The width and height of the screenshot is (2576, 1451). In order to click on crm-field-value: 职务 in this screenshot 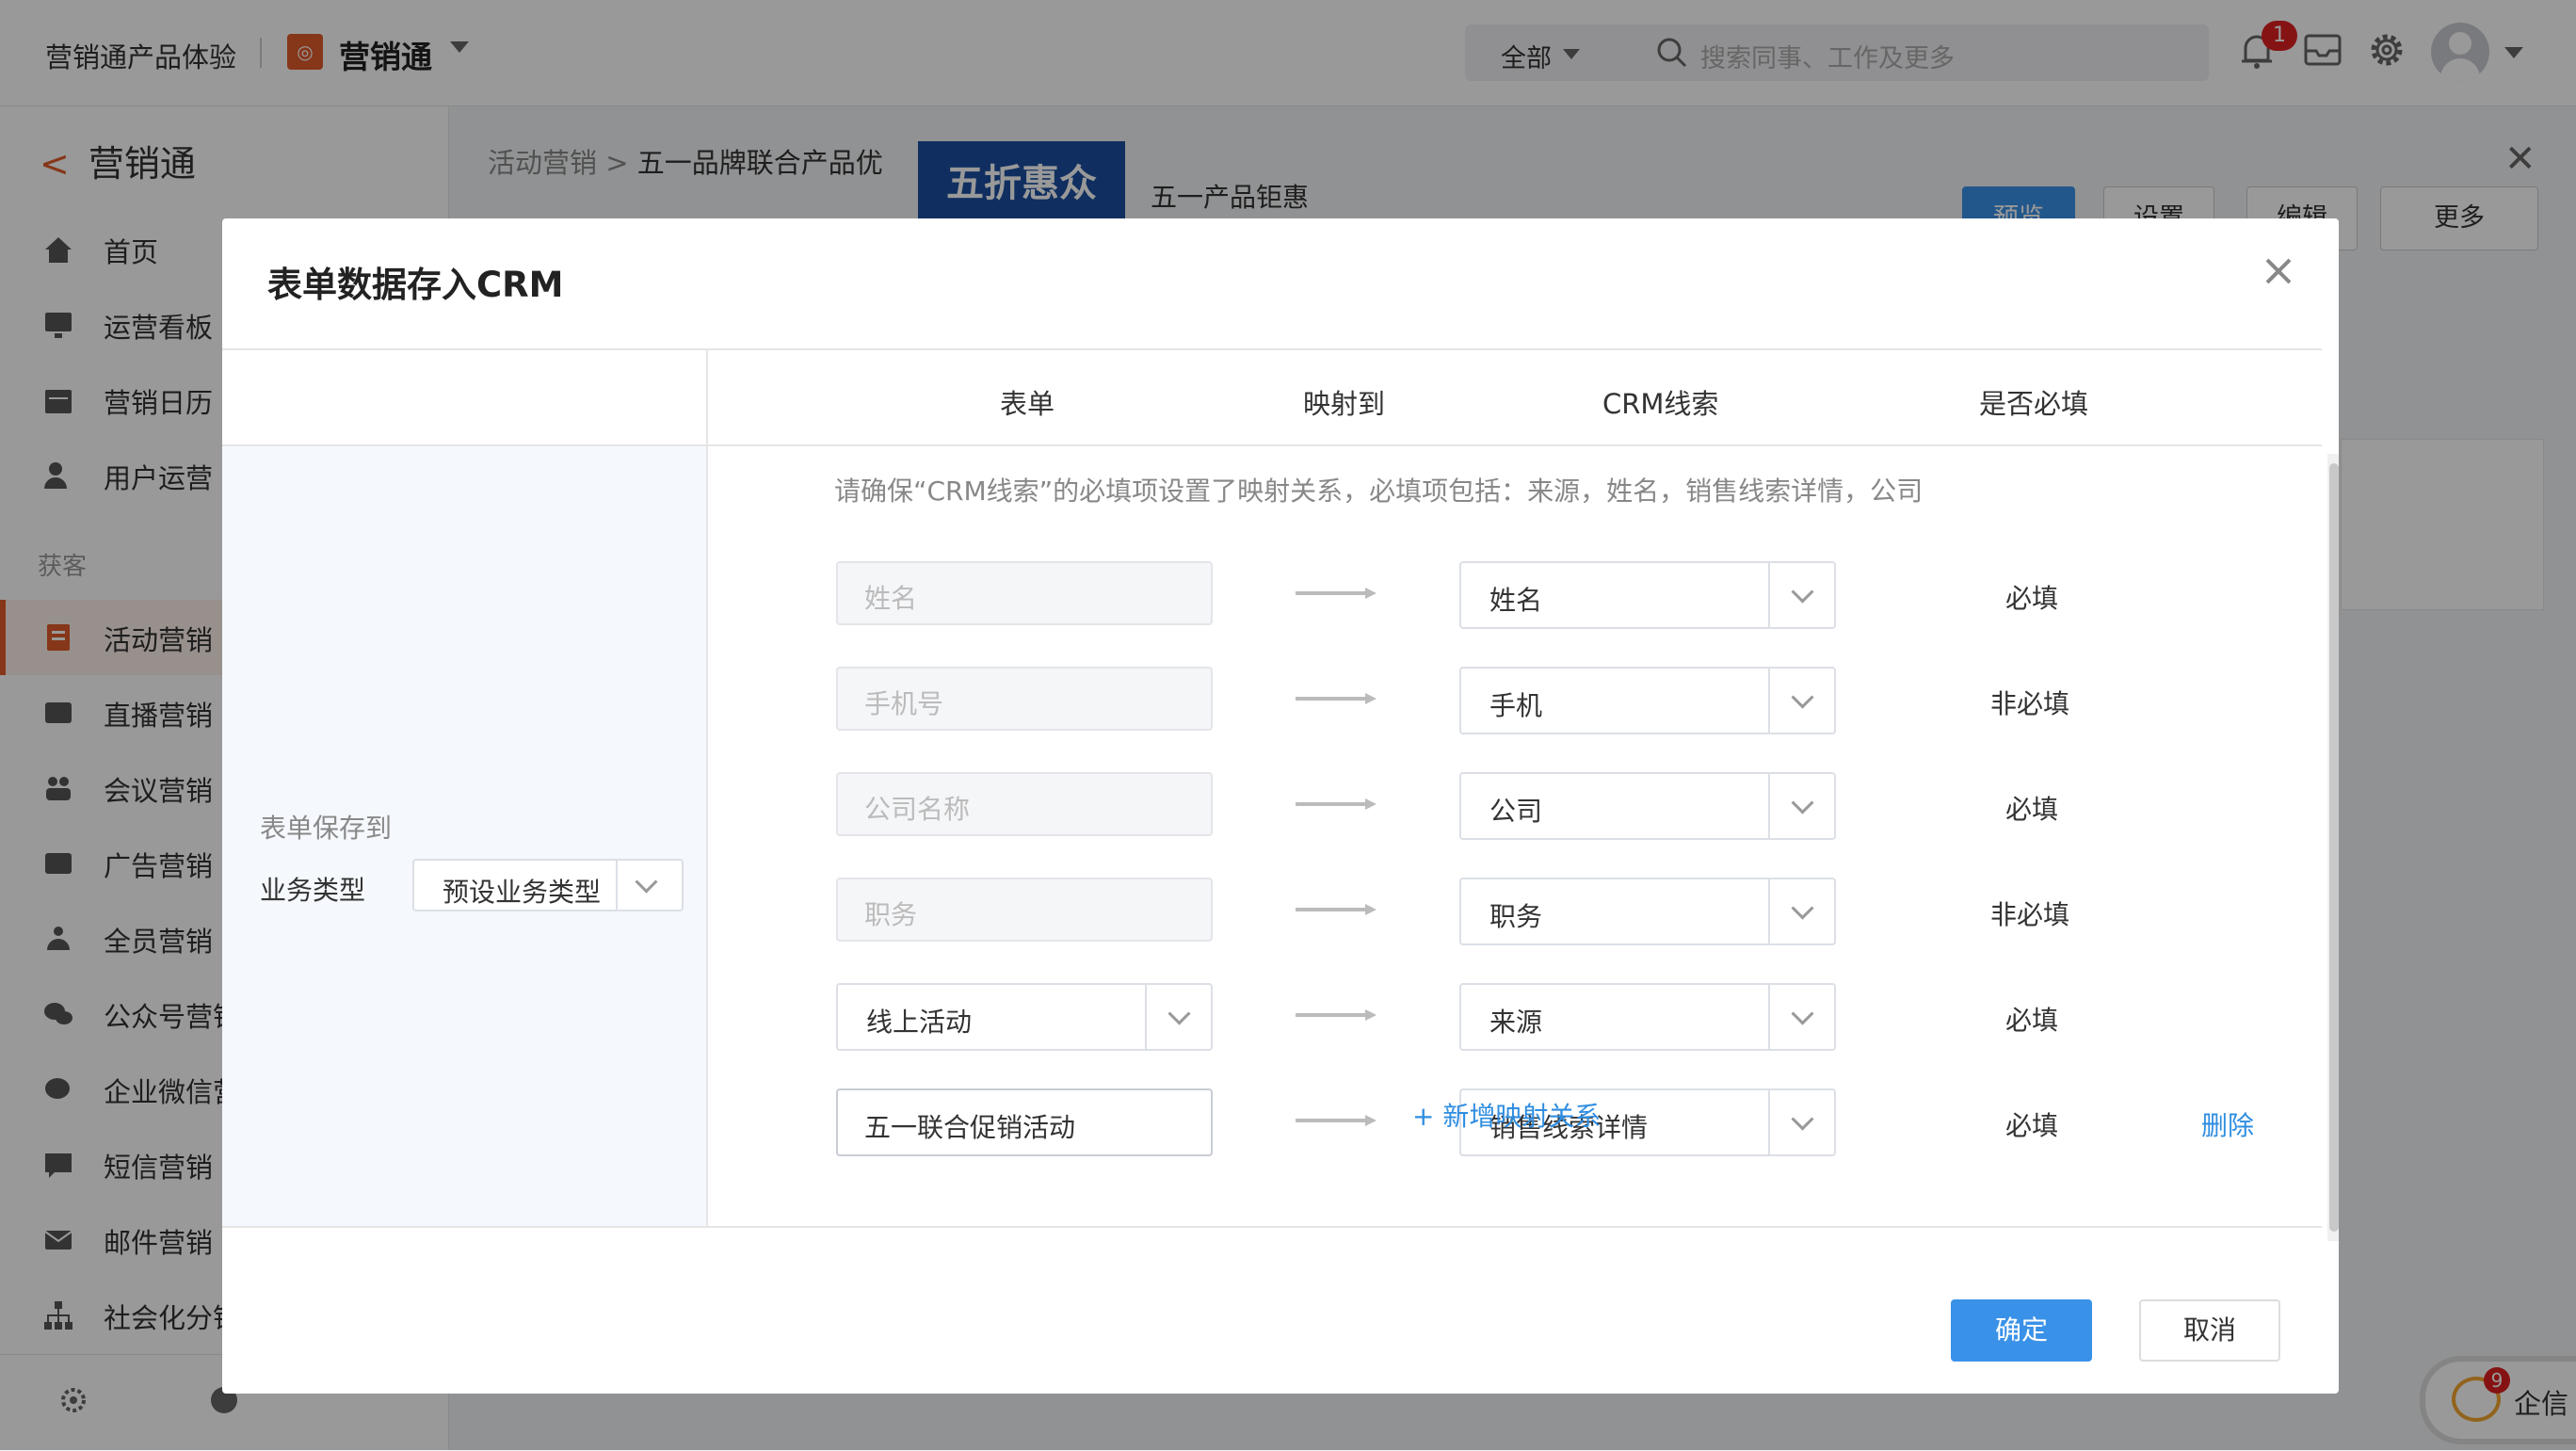, I will do `click(1516, 916)`.